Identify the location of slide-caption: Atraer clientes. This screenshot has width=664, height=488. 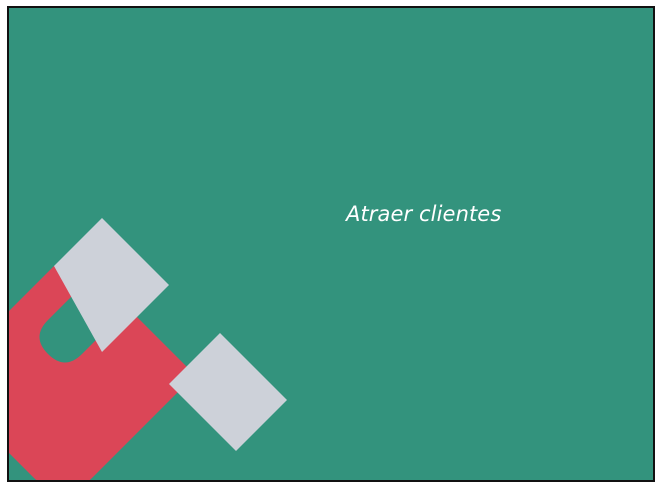
(424, 214).